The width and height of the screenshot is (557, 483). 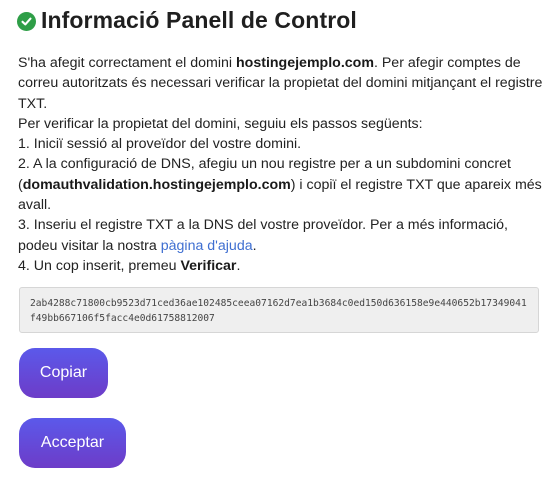 I want to click on domain-name: hostingejemplo.com, so click(x=305, y=63).